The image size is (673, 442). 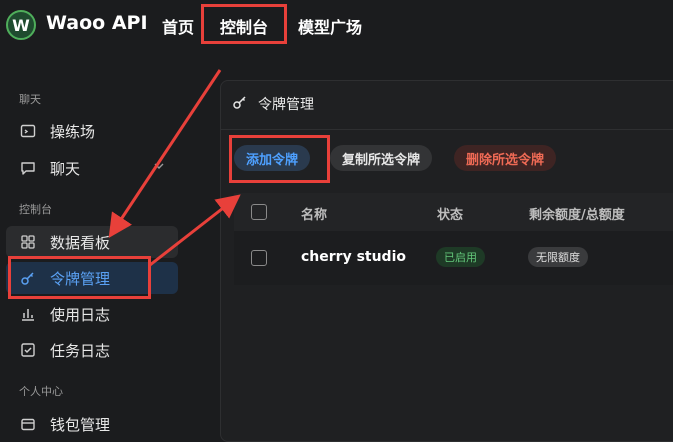 I want to click on table-row: cherry studio 已启用 无限额度, so click(x=453, y=258).